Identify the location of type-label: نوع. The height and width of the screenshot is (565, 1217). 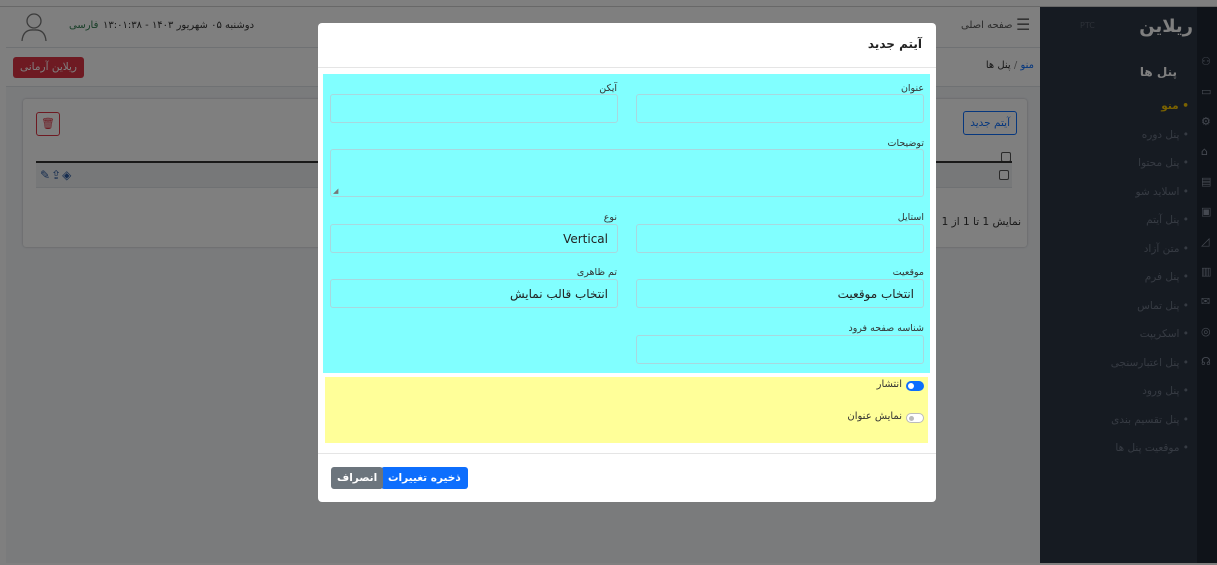
(610, 217).